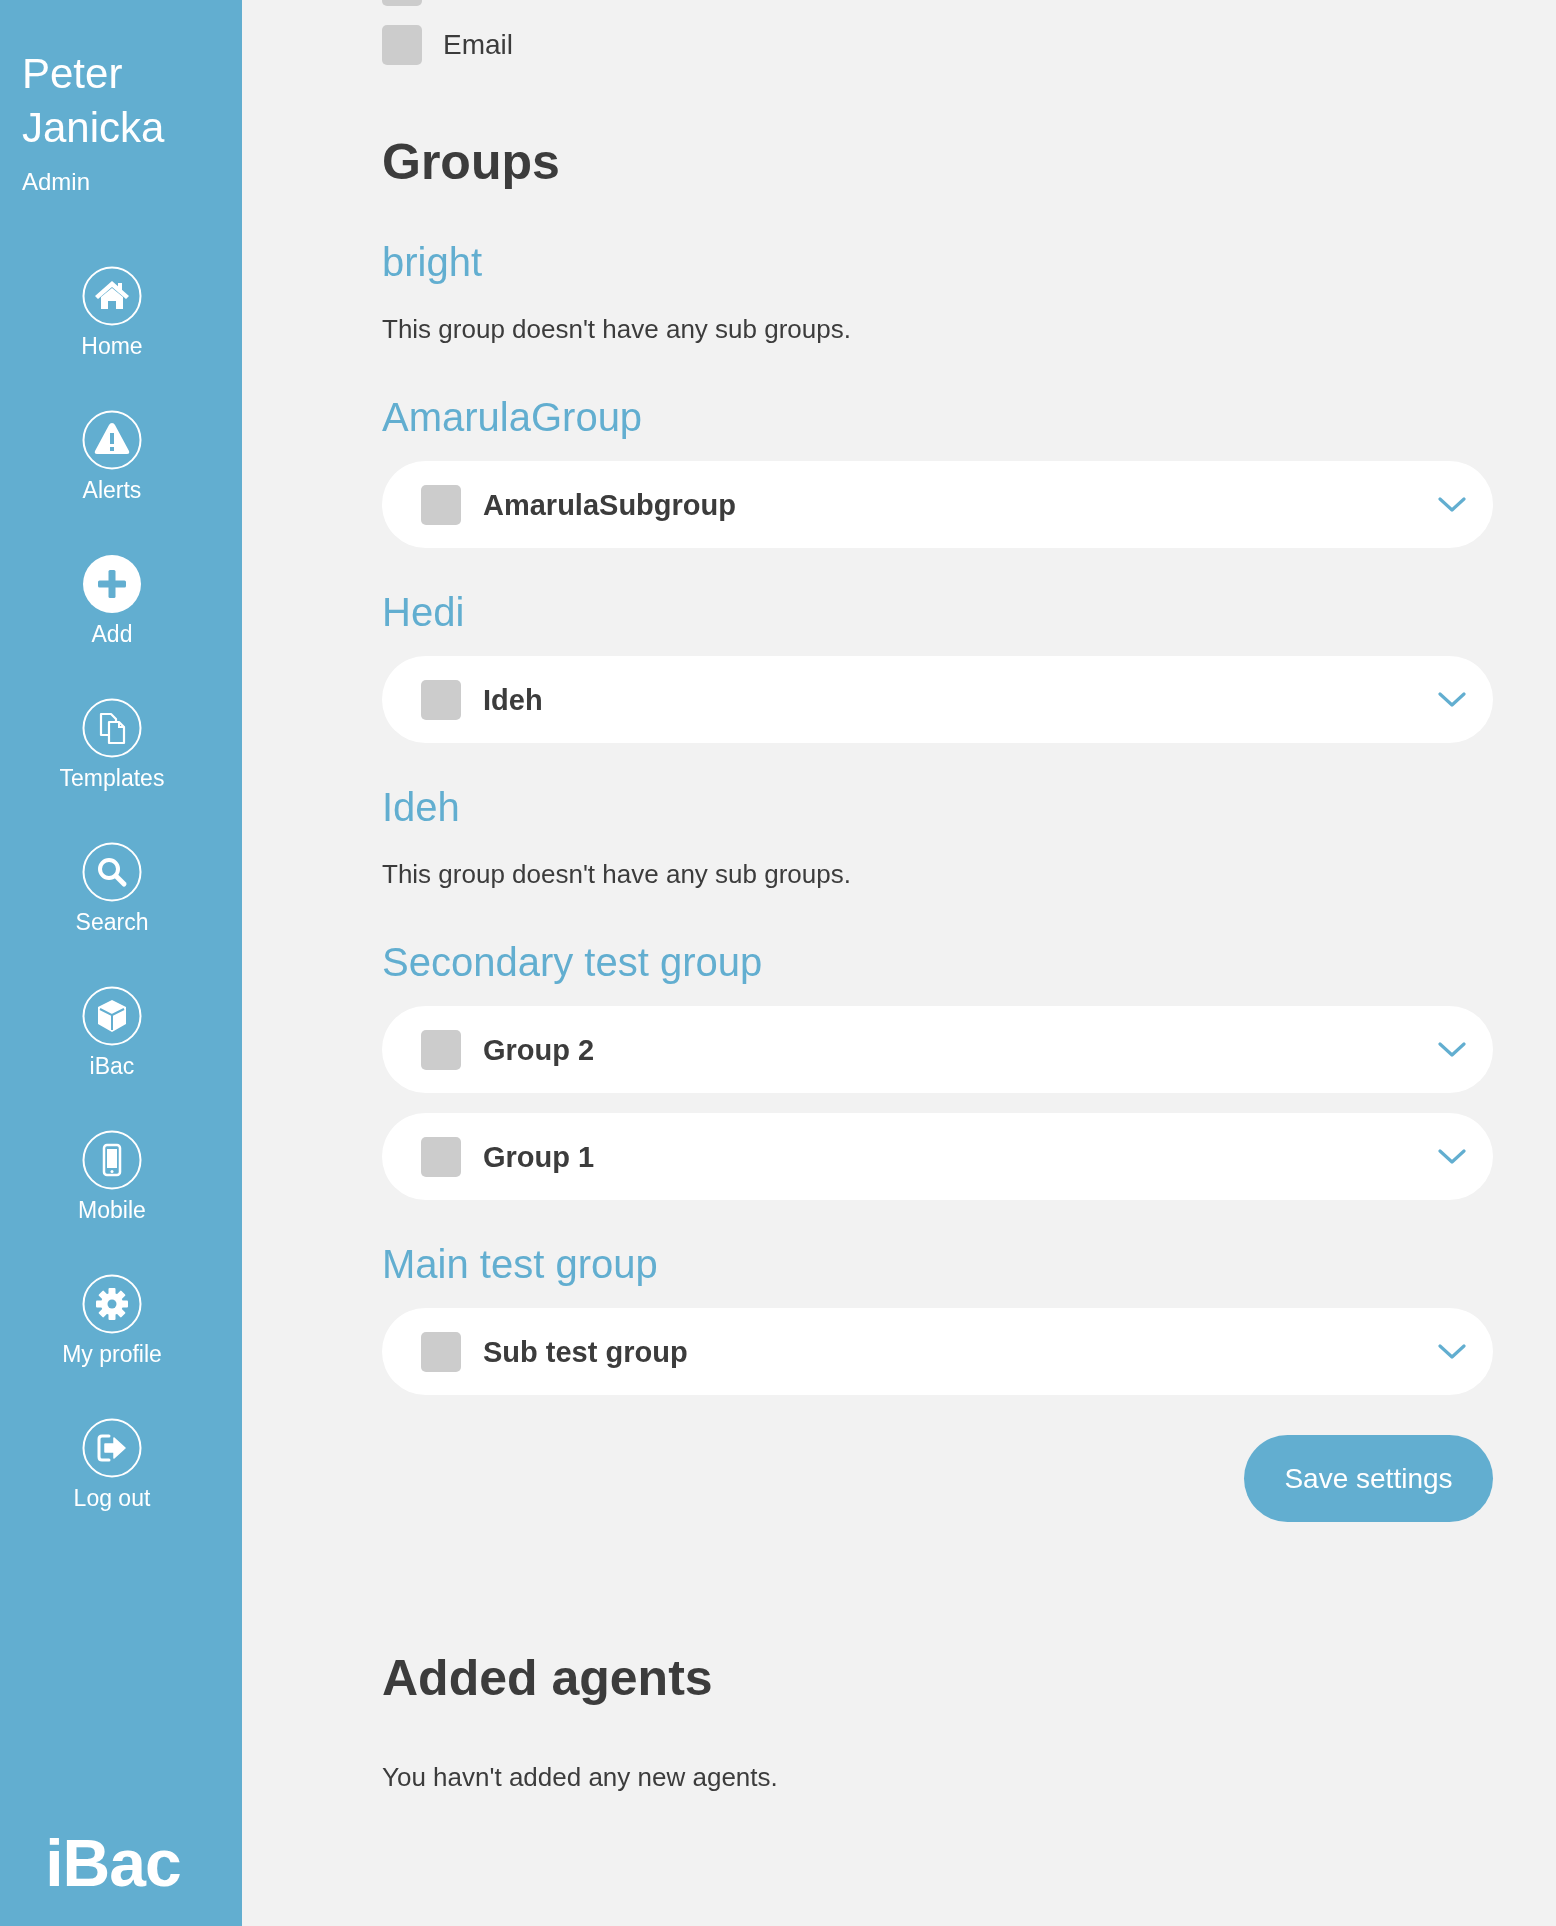  I want to click on empty-agents-message: You havn't added any new agents., so click(580, 1777).